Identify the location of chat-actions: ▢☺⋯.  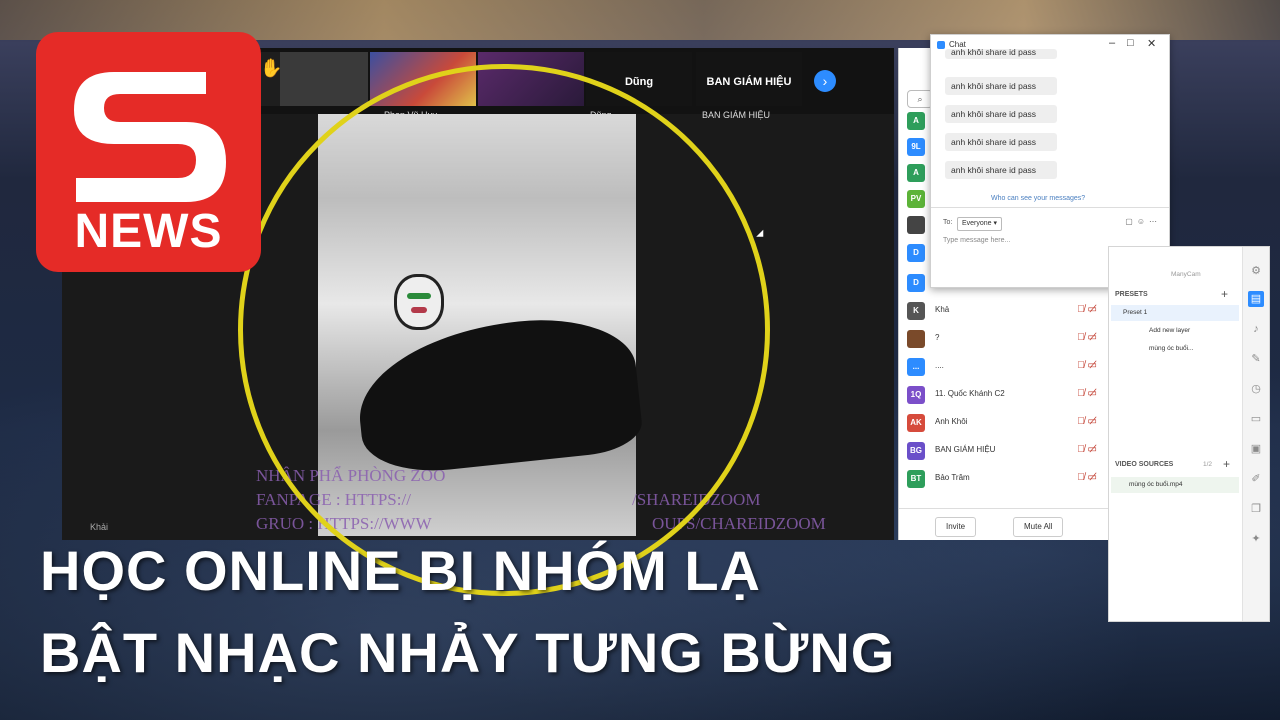
(1143, 221).